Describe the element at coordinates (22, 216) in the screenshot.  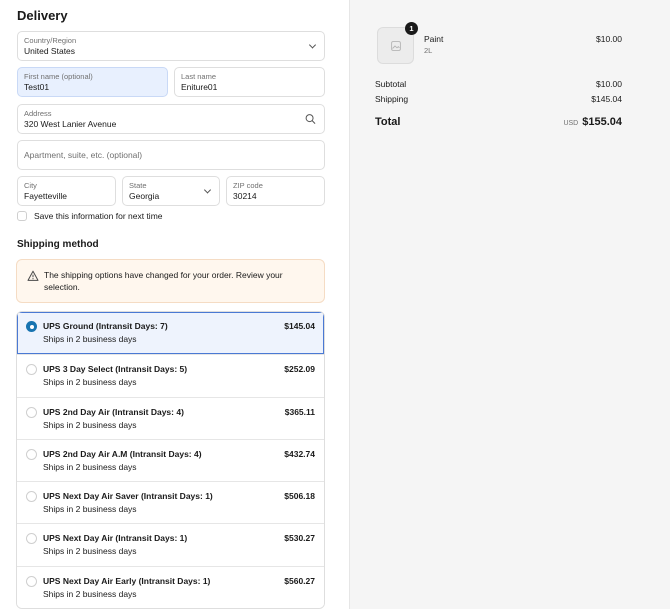
I see `save-info-checkbox` at that location.